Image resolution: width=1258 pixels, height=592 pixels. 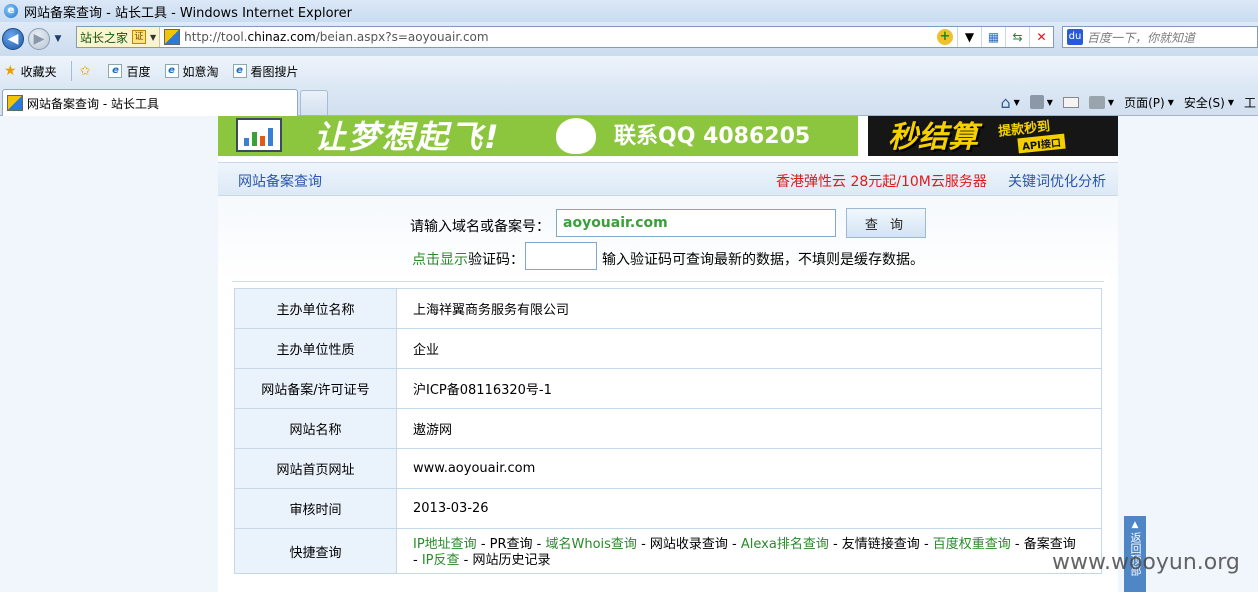 I want to click on back-button: ◀, so click(x=13, y=39).